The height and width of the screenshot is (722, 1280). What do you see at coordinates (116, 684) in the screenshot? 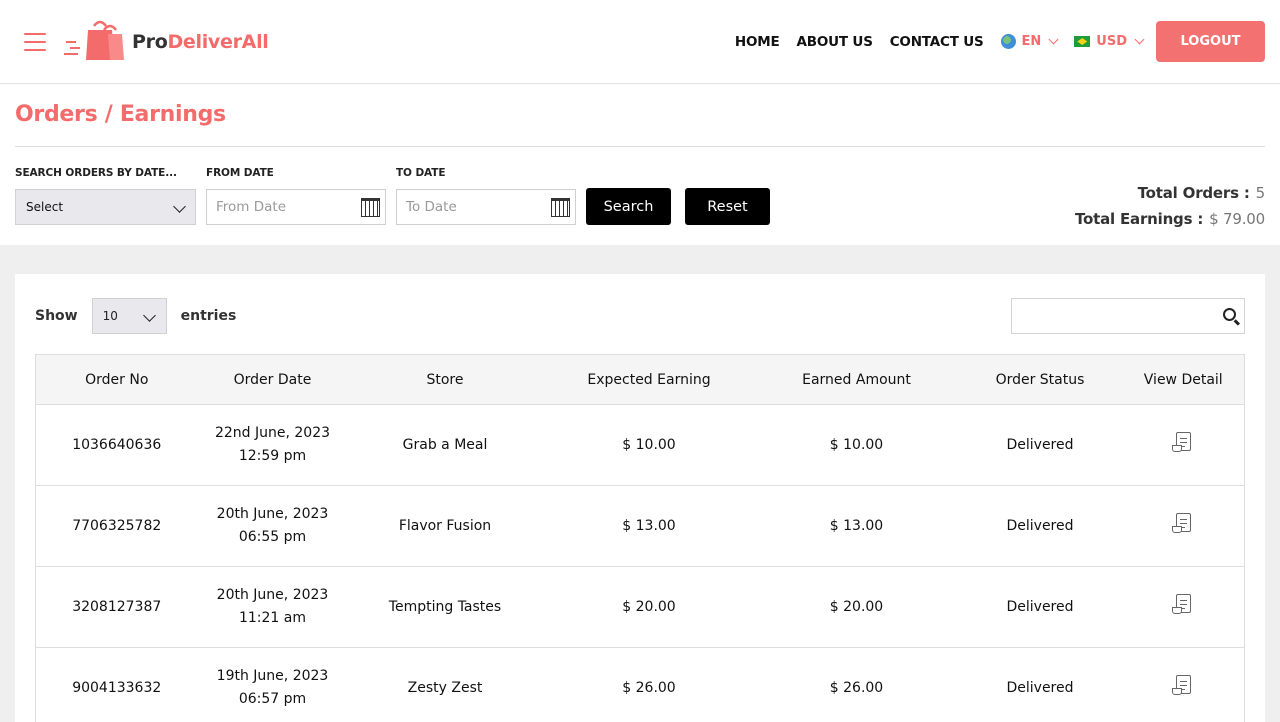
I see `order-no-cell: 9004133632` at bounding box center [116, 684].